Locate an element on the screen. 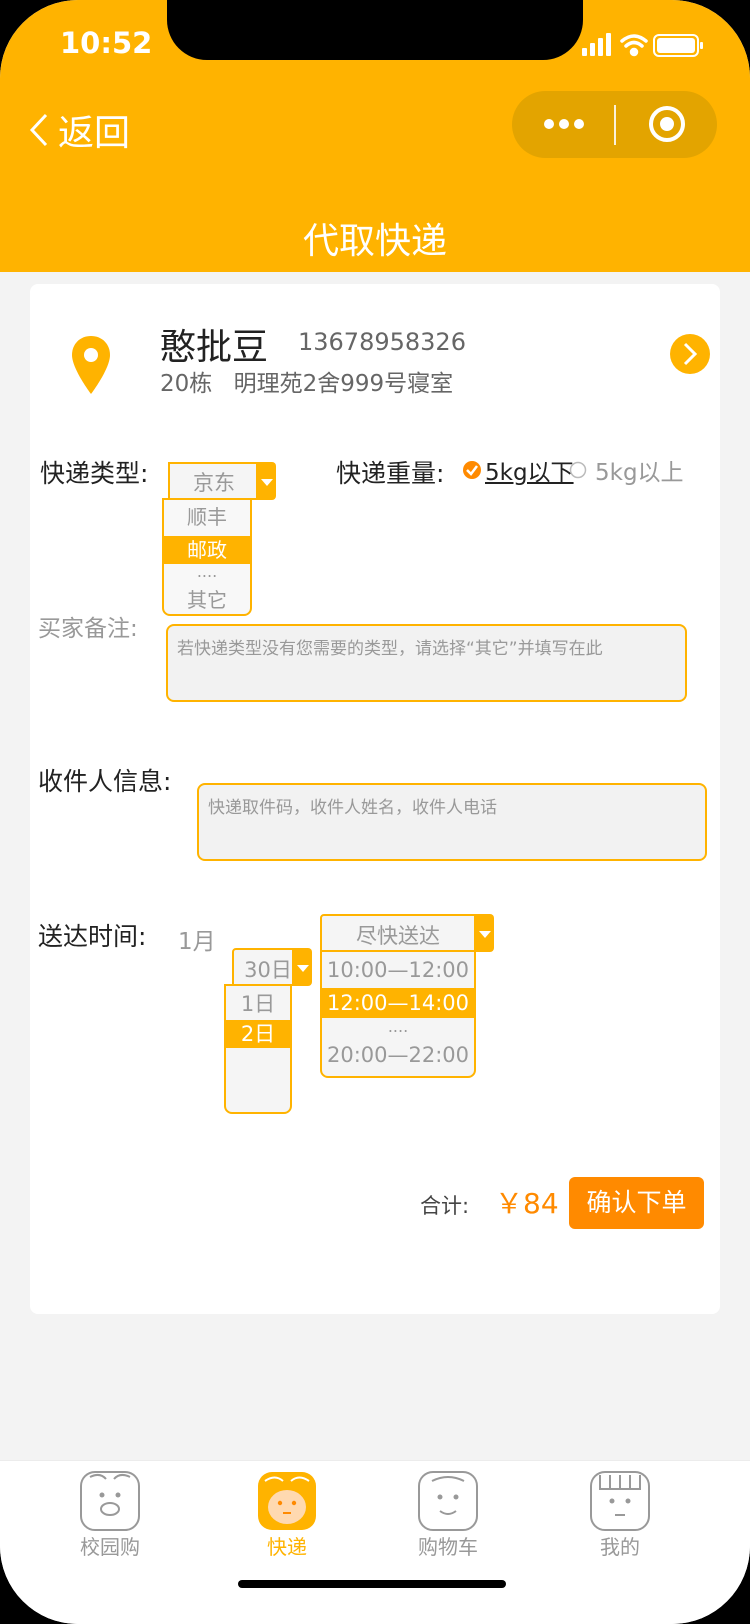  weight-option-label: 5kg以上 is located at coordinates (639, 473).